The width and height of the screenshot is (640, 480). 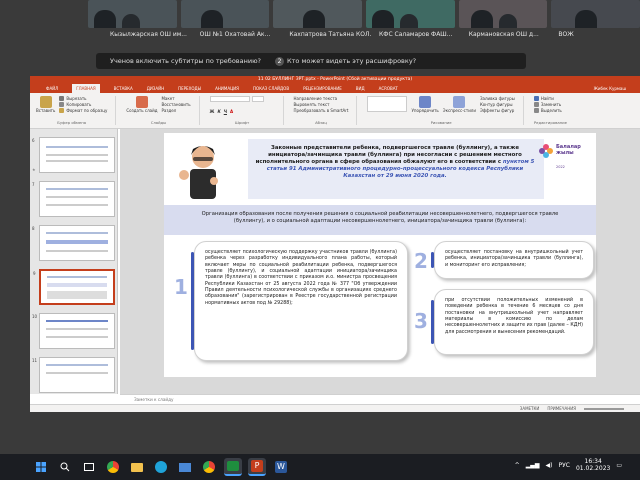 What do you see at coordinates (231, 111) in the screenshot?
I see `font-color-icon: A` at bounding box center [231, 111].